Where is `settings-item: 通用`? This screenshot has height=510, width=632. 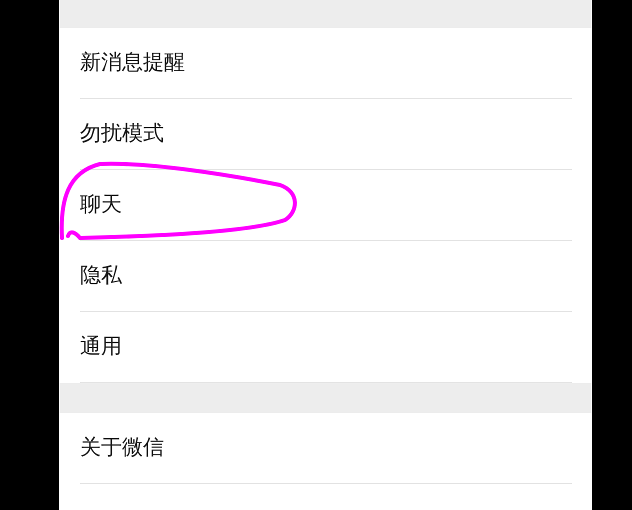 settings-item: 通用 is located at coordinates (101, 347).